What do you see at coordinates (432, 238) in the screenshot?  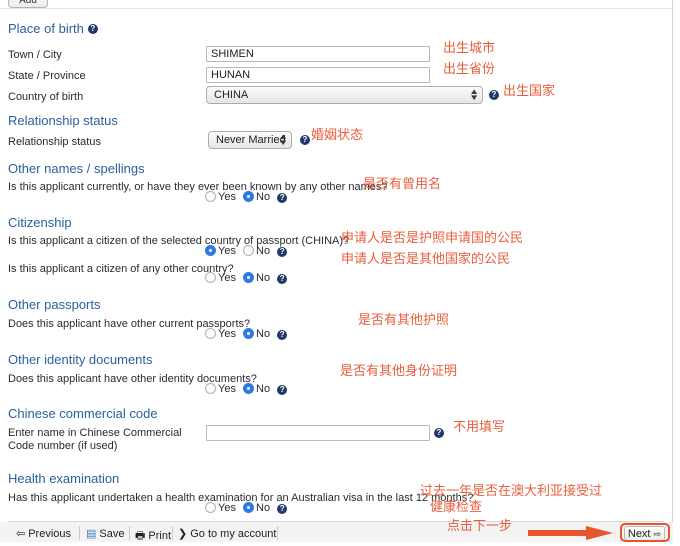 I see `annotation-citizen-passport: 申请人是否是护照申请国的公民` at bounding box center [432, 238].